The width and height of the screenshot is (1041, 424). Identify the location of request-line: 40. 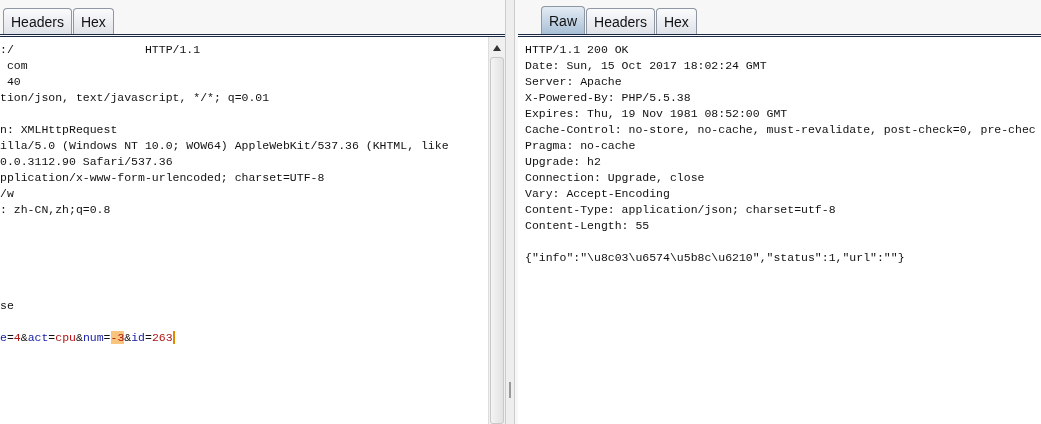
(13, 82).